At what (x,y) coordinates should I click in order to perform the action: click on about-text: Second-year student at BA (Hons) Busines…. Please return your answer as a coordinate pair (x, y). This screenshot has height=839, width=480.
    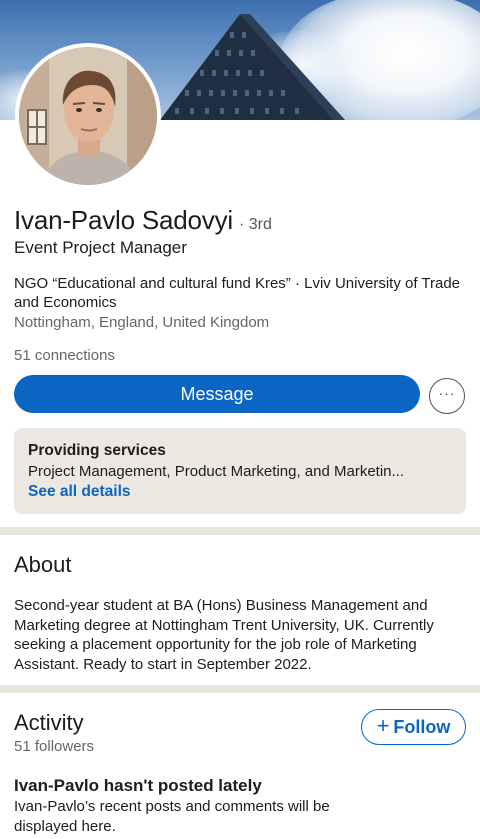
    Looking at the image, I should click on (224, 635).